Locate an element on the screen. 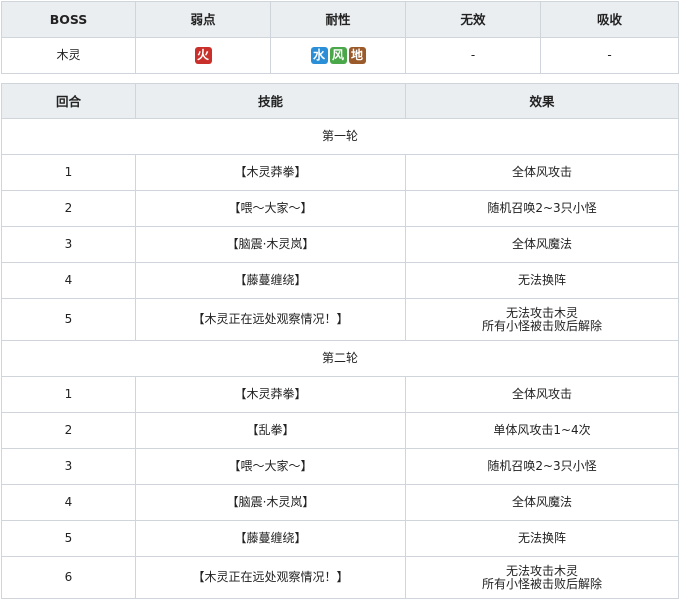  table-row: 3 【喂～大家～】 随机召唤2~3只小怪 is located at coordinates (340, 466).